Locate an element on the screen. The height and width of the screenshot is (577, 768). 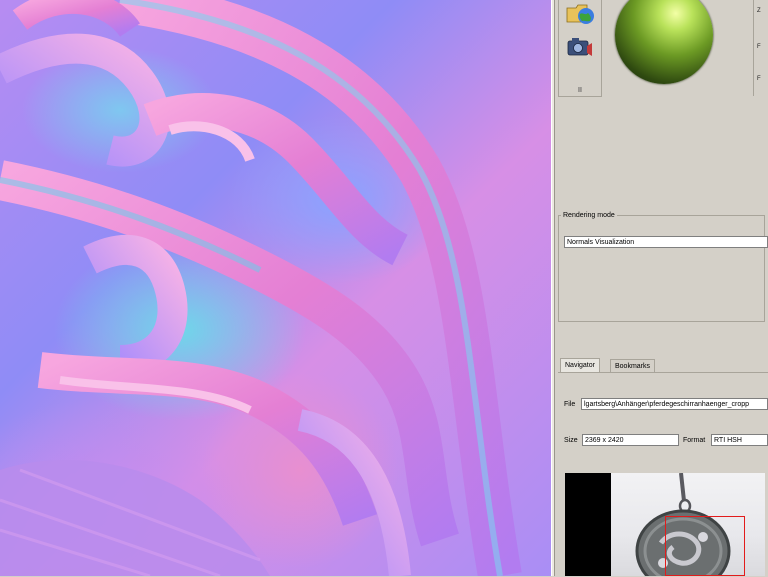
tab-navigator: Navigator is located at coordinates (580, 365).